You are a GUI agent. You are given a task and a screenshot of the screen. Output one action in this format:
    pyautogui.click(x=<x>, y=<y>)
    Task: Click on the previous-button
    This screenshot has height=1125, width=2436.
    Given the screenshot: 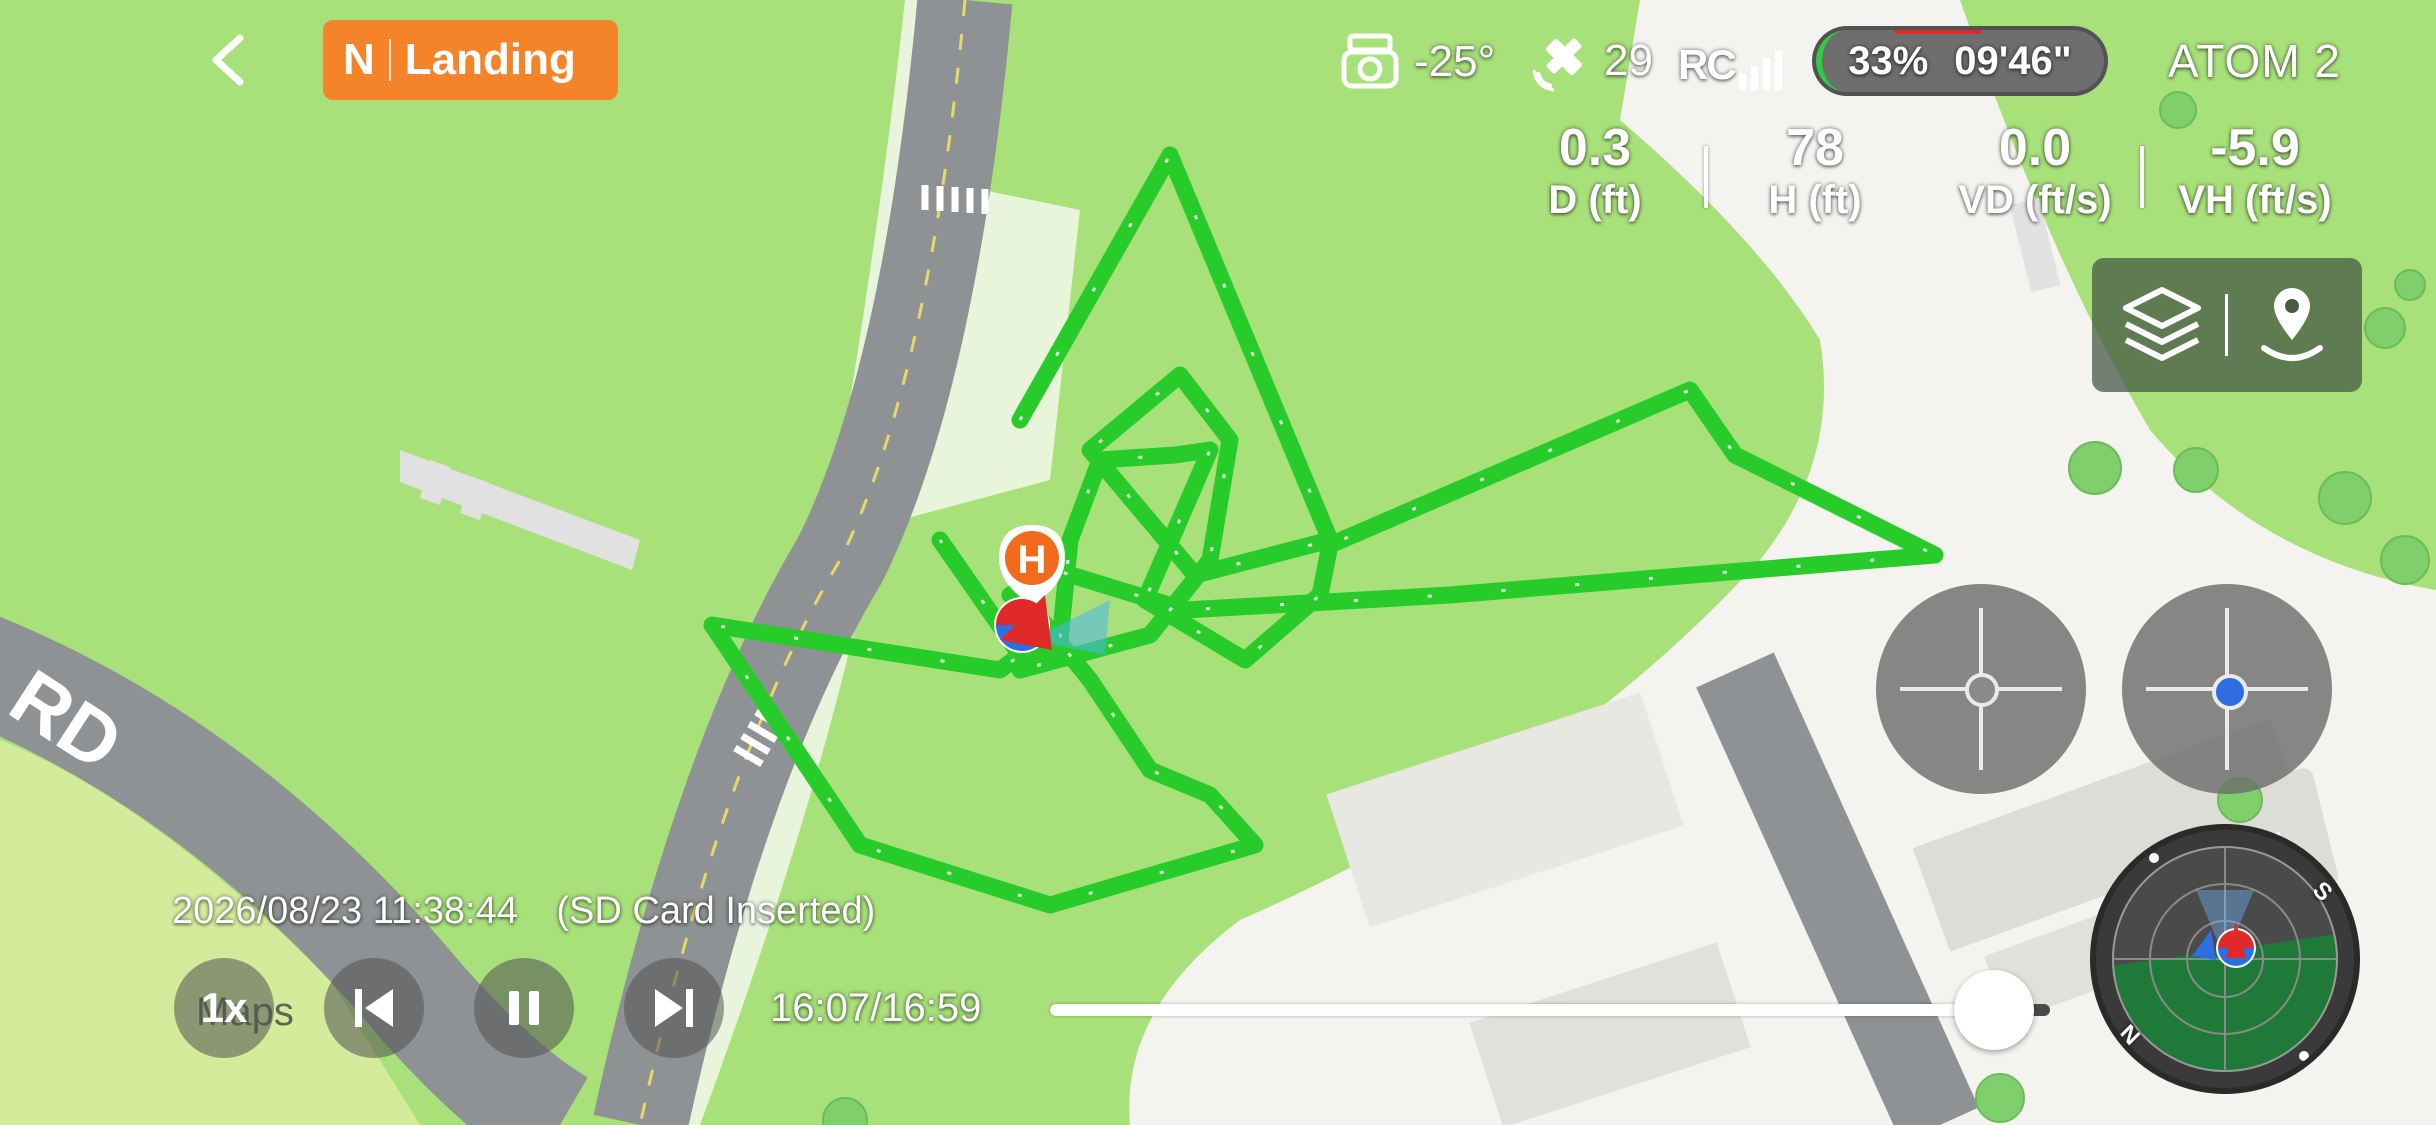 What is the action you would take?
    pyautogui.click(x=374, y=1008)
    